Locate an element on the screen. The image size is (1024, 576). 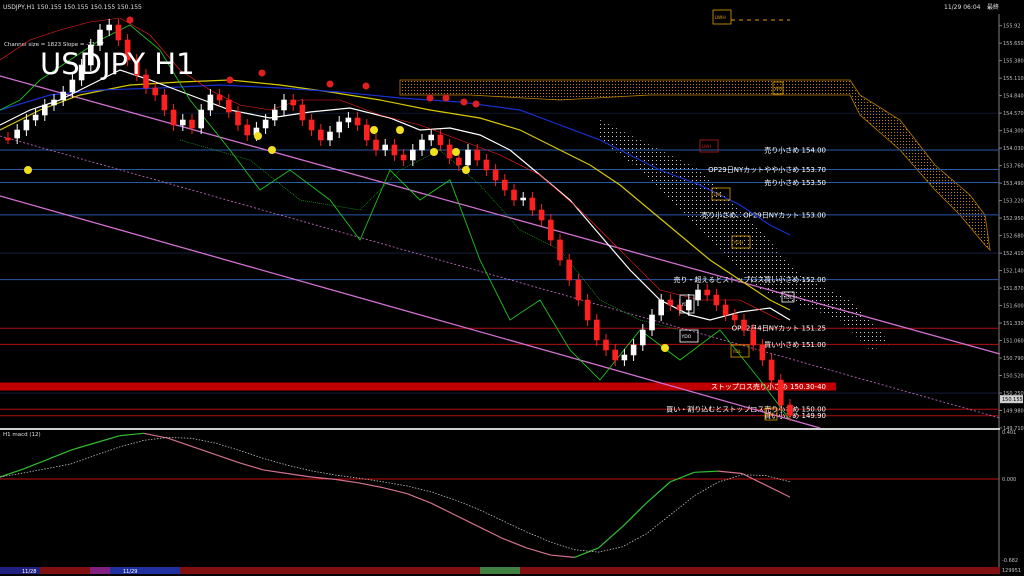
level-box-label: DW is located at coordinates (771, 415).